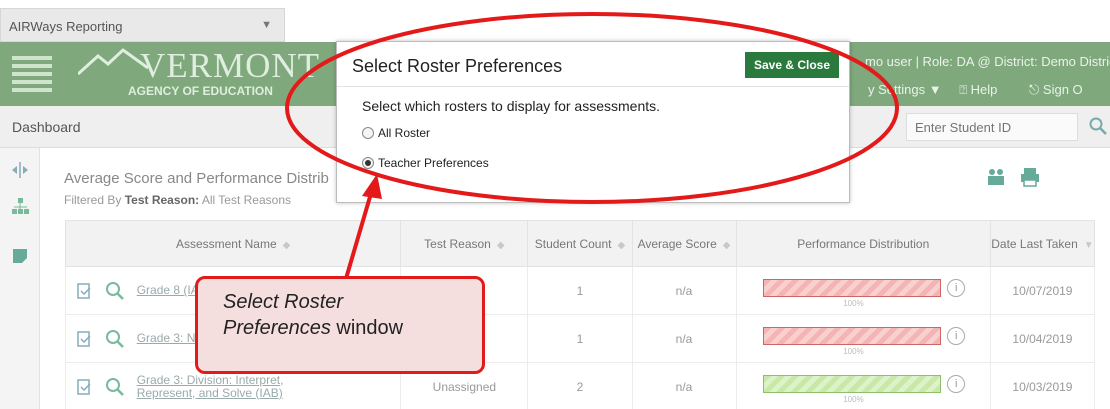  Describe the element at coordinates (277, 328) in the screenshot. I see `callout-line2-italic: Preferences` at that location.